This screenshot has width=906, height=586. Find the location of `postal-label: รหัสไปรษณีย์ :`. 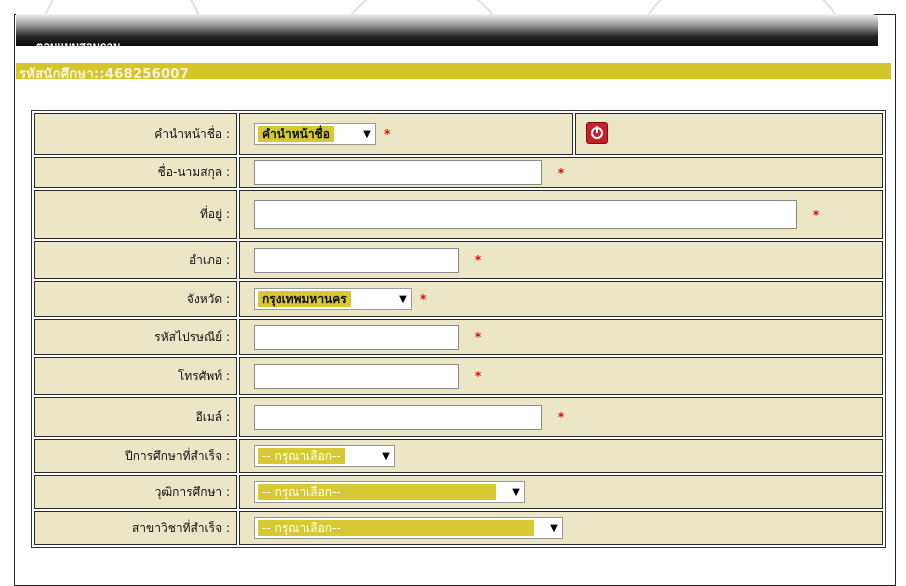

postal-label: รหัสไปรษณีย์ : is located at coordinates (135, 337).